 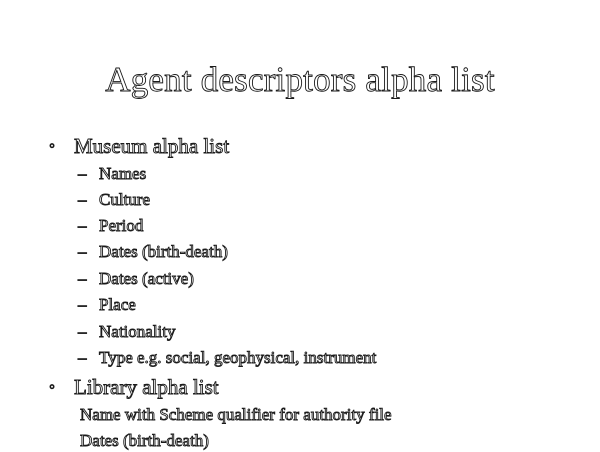 What do you see at coordinates (123, 174) in the screenshot?
I see `list-item: Names` at bounding box center [123, 174].